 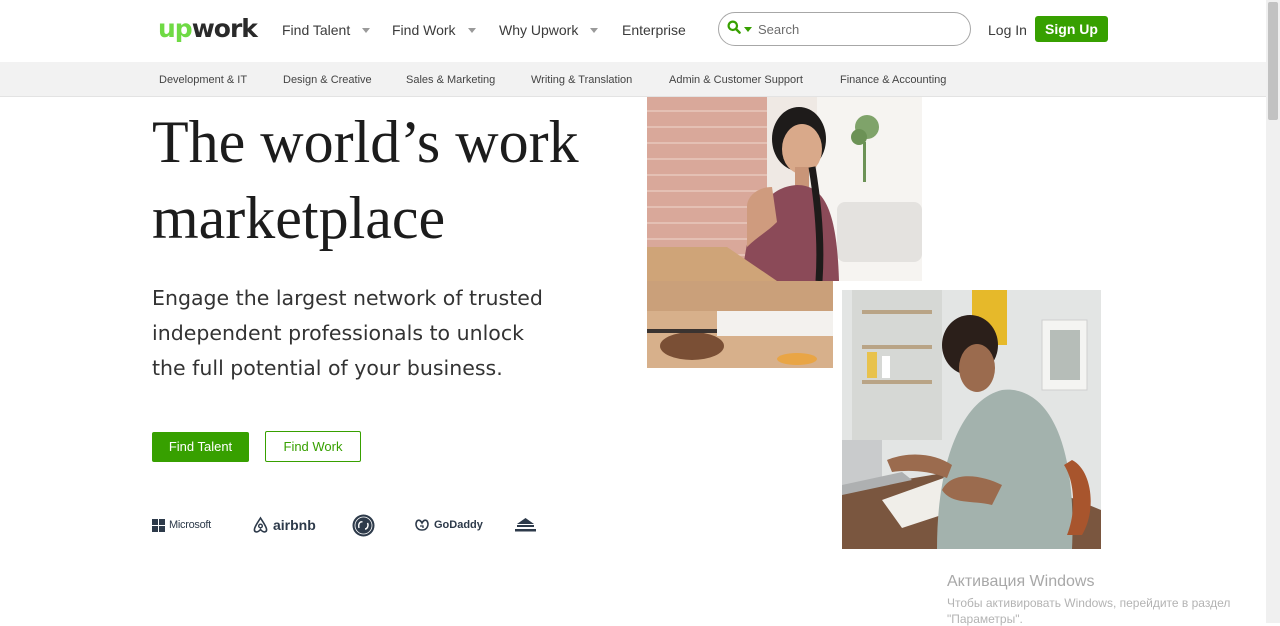 What do you see at coordinates (458, 525) in the screenshot?
I see `godaddy-wordmark: GoDaddy` at bounding box center [458, 525].